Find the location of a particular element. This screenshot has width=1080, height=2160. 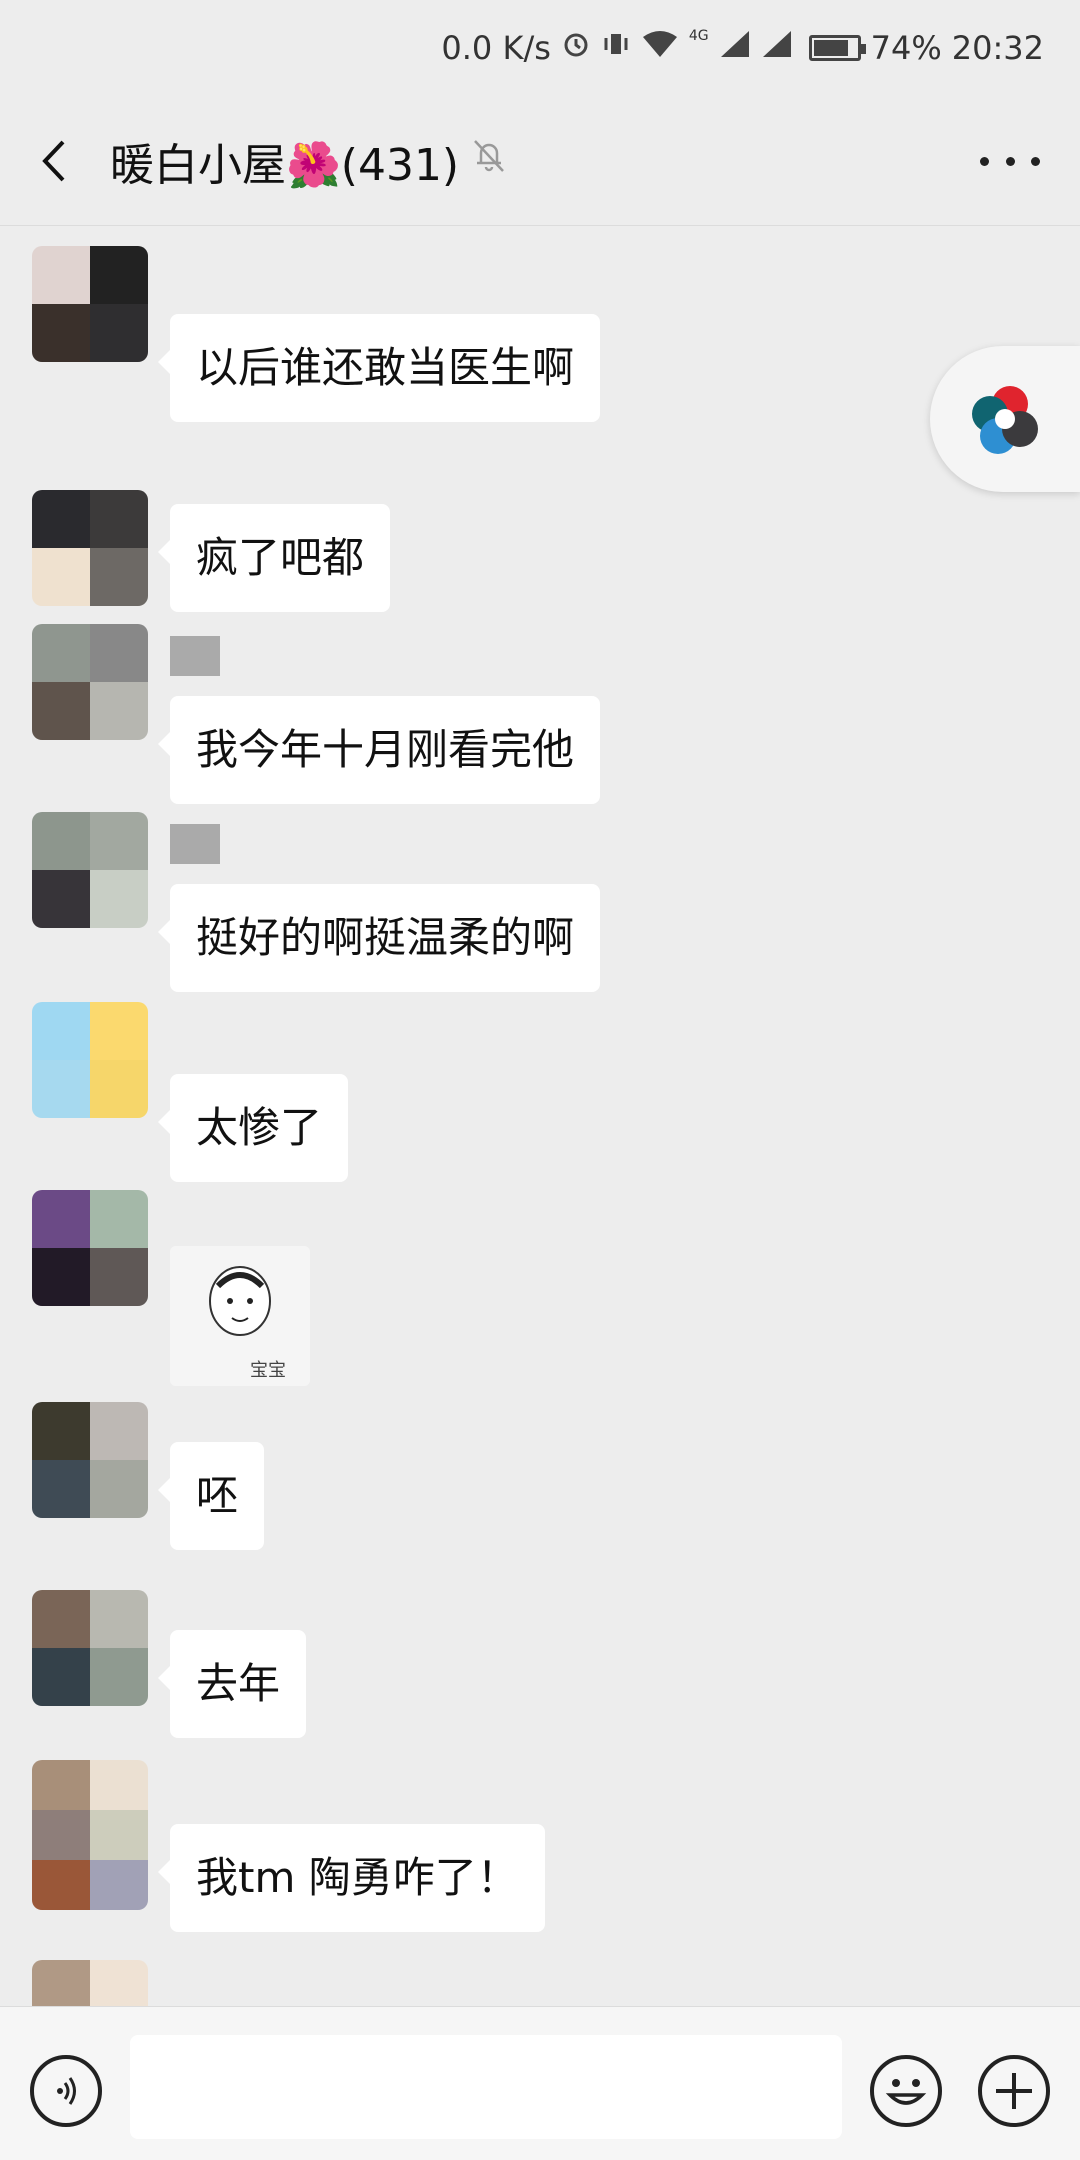

more-button is located at coordinates (1010, 161).